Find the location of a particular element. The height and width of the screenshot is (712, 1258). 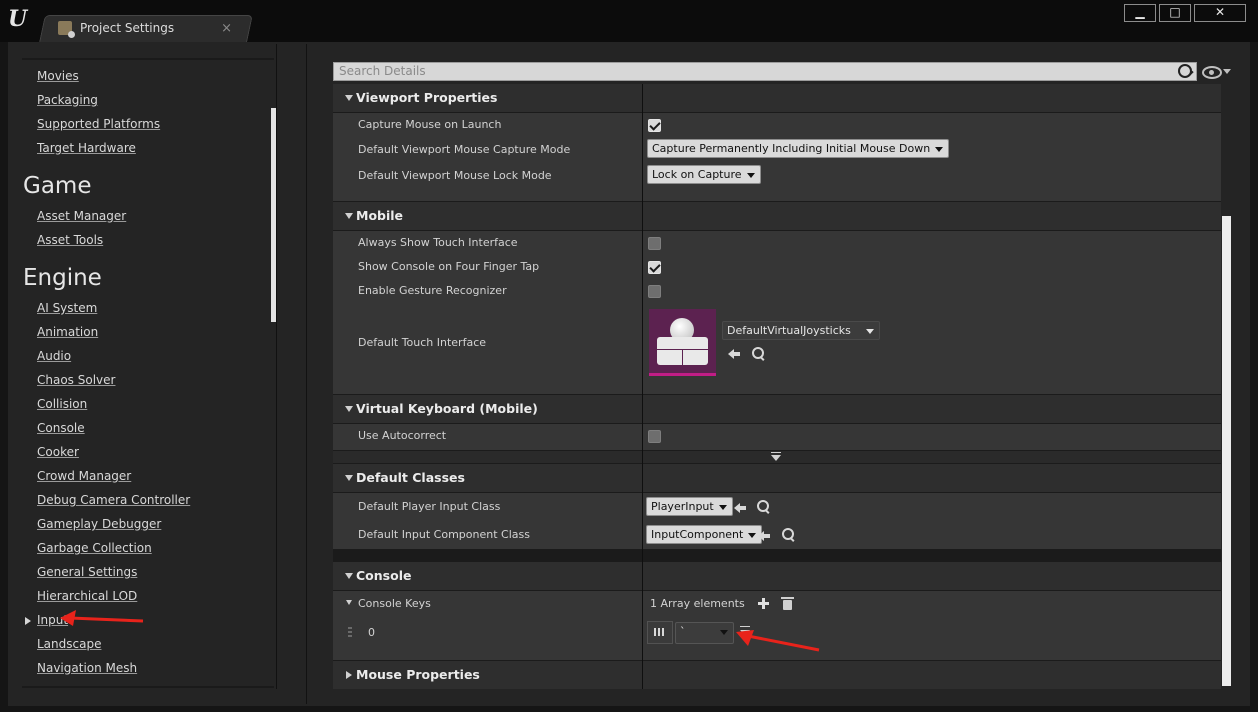

sidebar-item-hierarchical-lod: Hierarchical LOD is located at coordinates (87, 596).